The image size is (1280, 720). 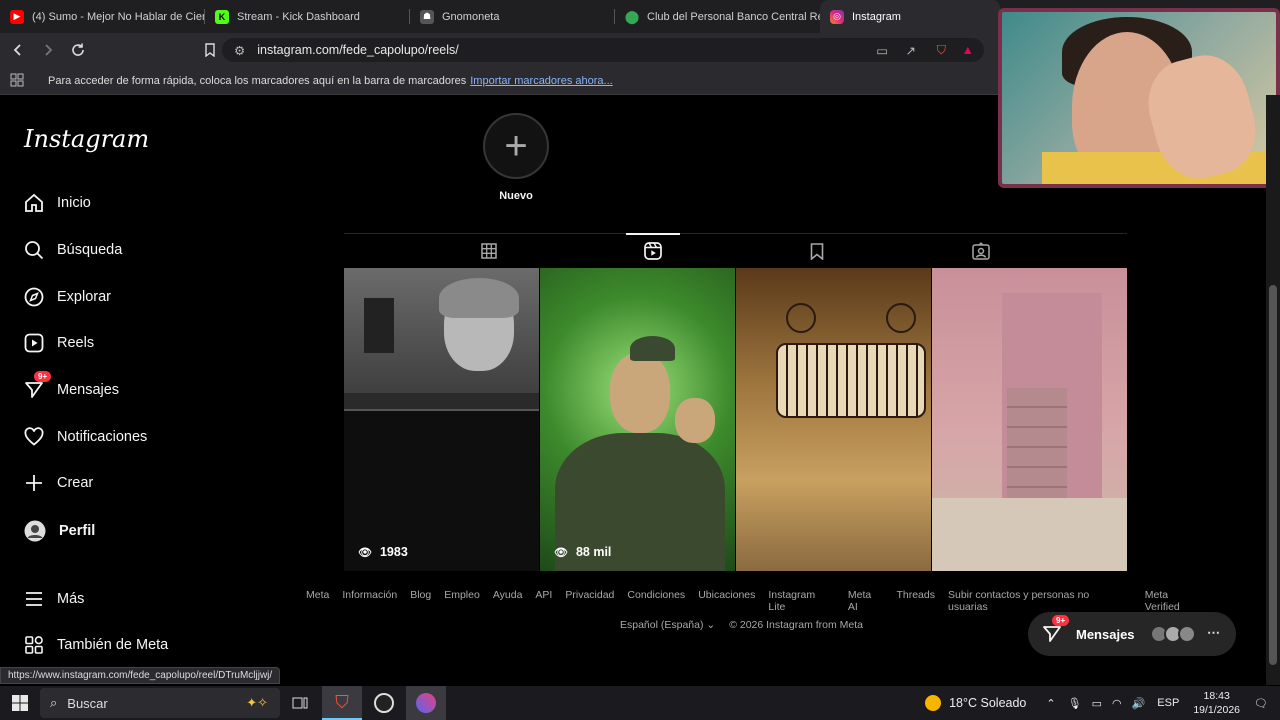 What do you see at coordinates (1105, 634) in the screenshot?
I see `messages-pill-label: Mensajes` at bounding box center [1105, 634].